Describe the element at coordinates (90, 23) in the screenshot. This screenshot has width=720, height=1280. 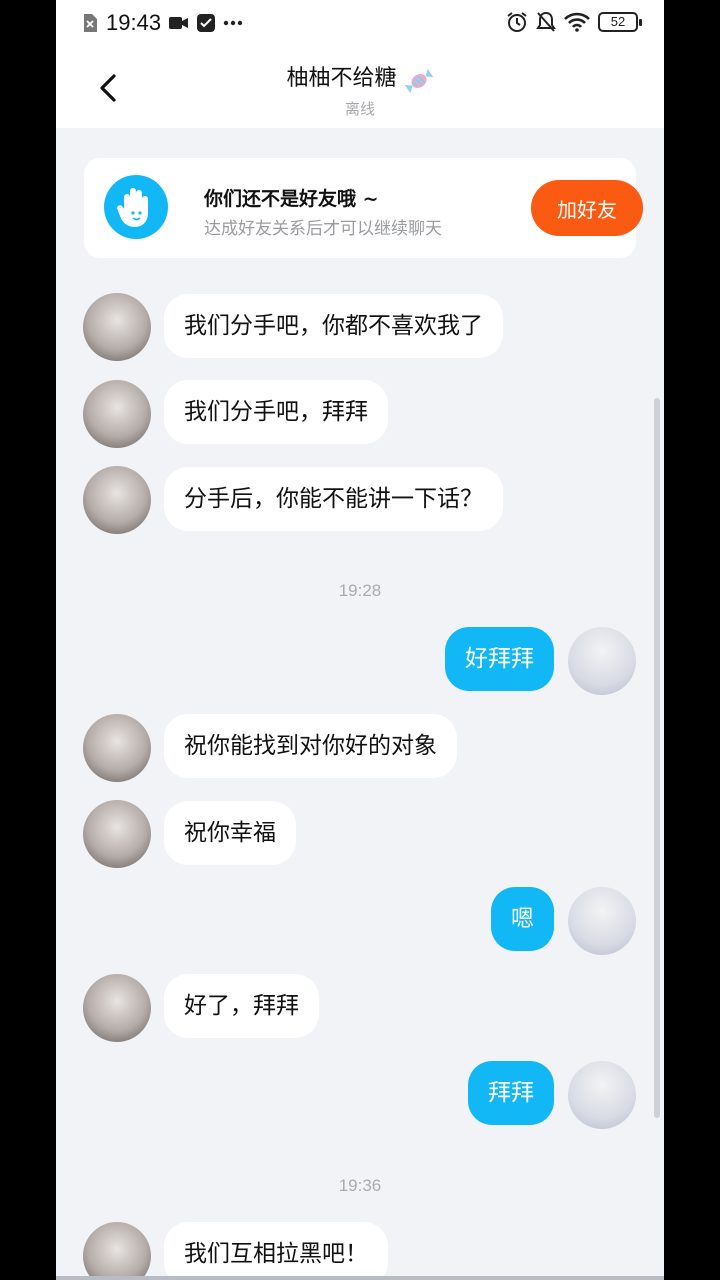
I see `sim-off-icon` at that location.